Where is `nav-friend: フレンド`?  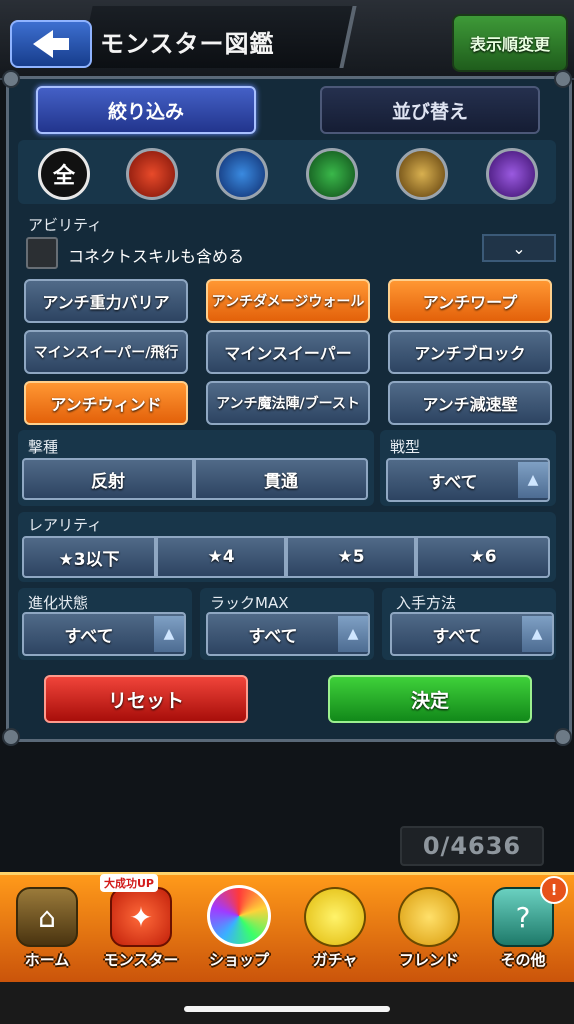
nav-friend: フレンド is located at coordinates (429, 925).